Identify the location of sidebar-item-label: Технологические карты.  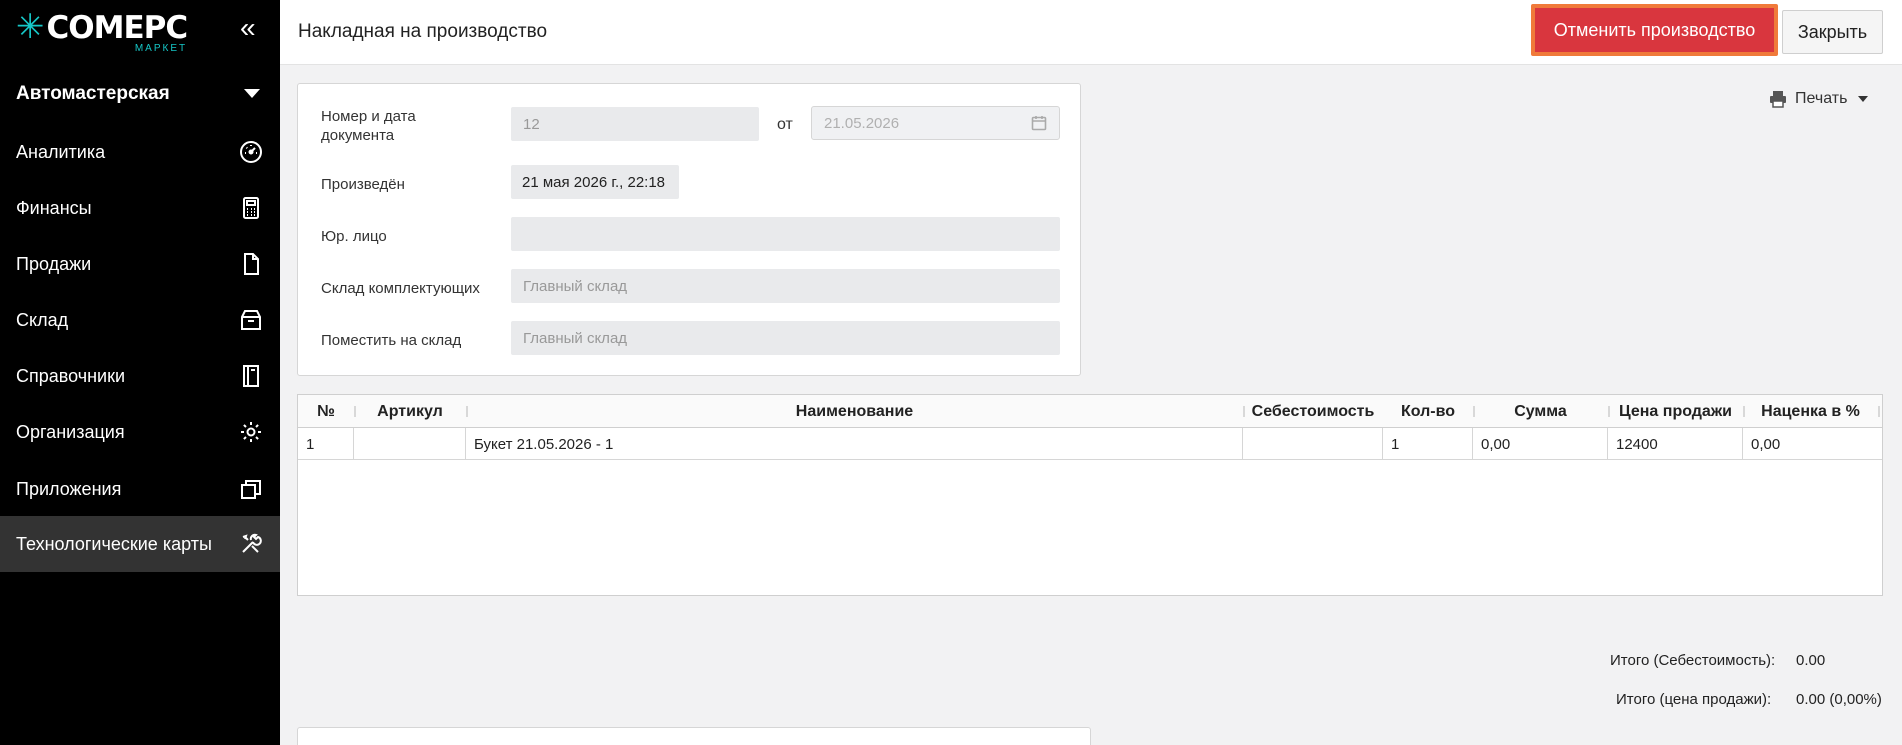
(114, 543).